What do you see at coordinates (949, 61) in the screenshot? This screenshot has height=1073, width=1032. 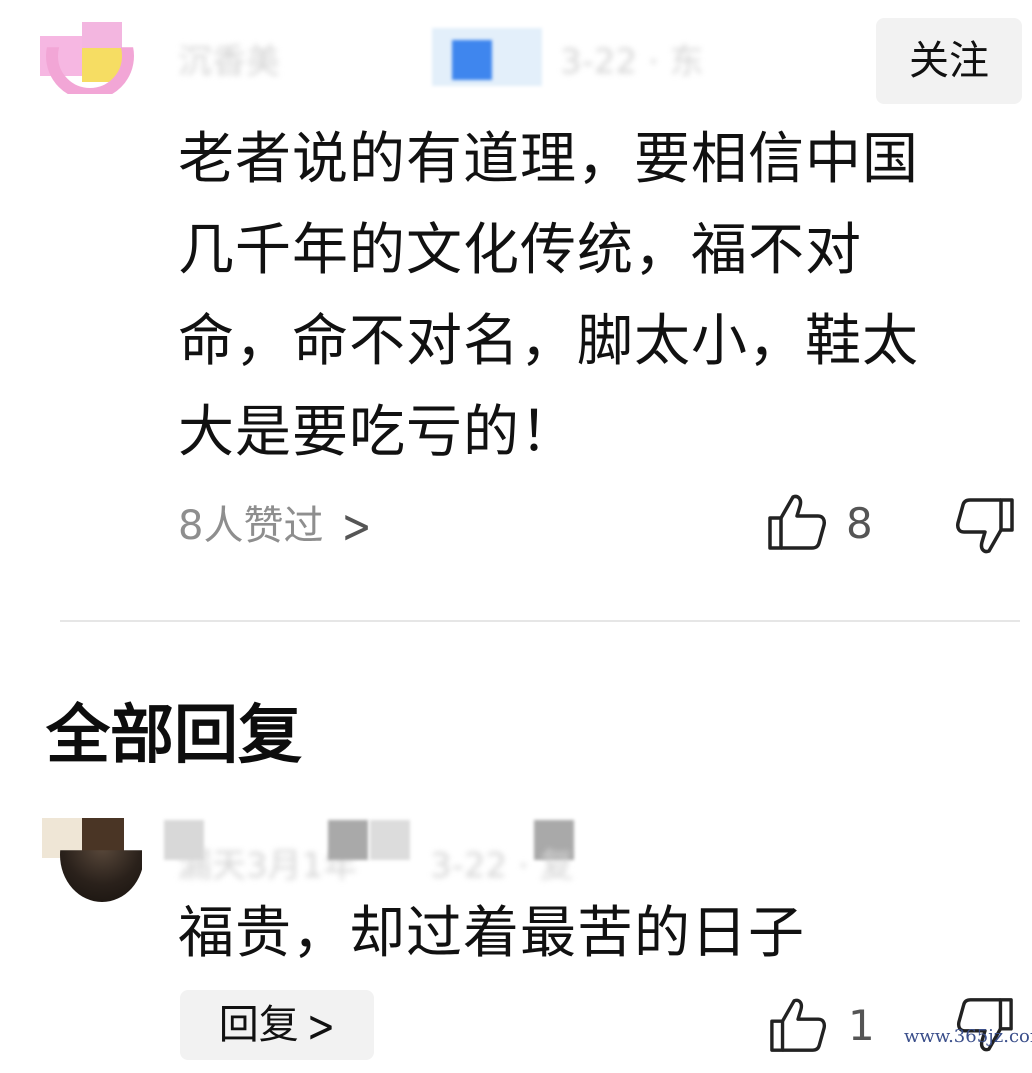 I see `follow-button: 关注` at bounding box center [949, 61].